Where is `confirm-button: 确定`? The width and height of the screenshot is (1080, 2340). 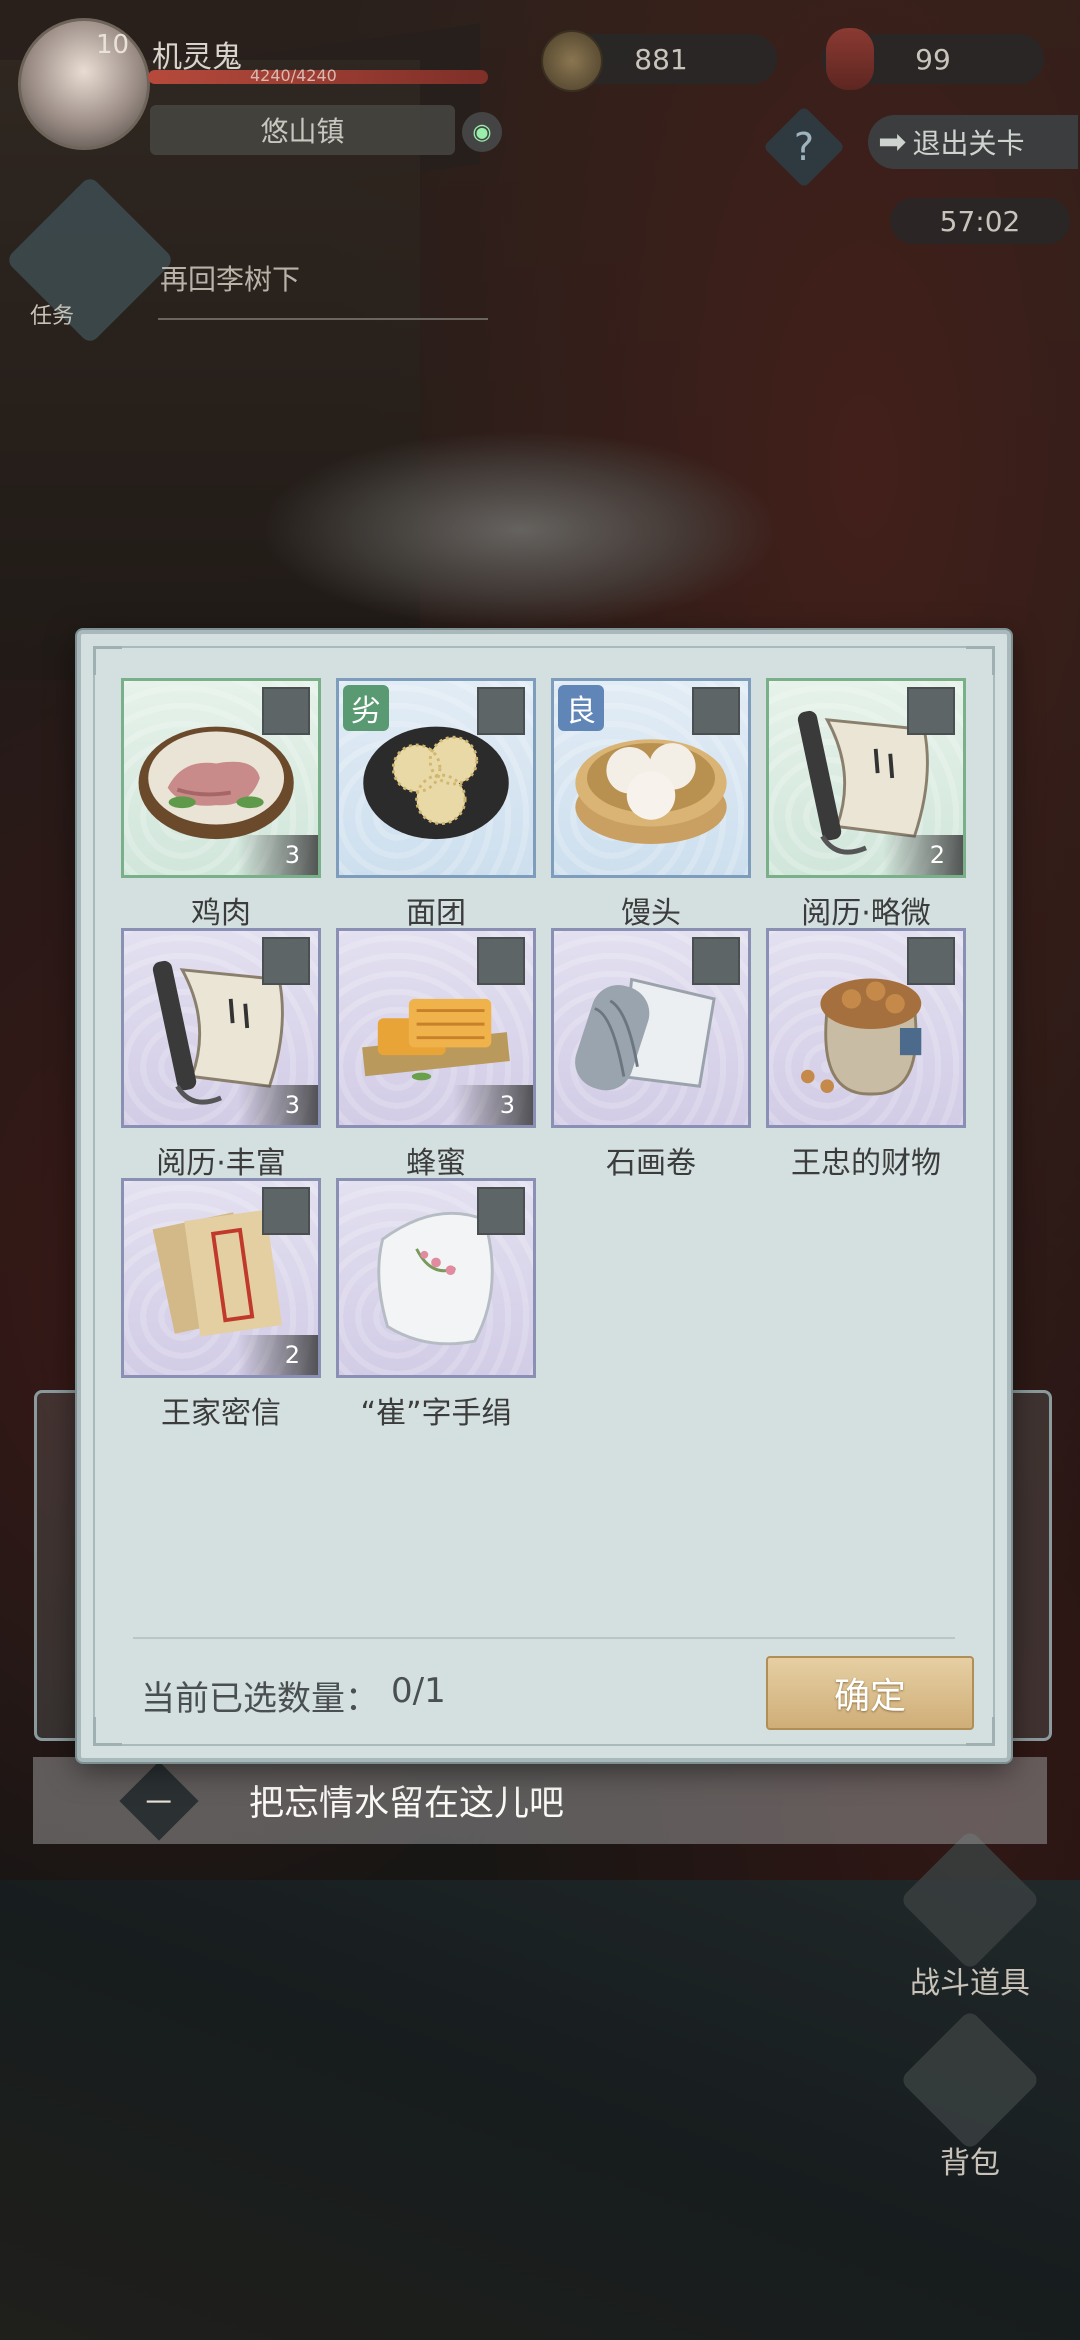 confirm-button: 确定 is located at coordinates (870, 1693).